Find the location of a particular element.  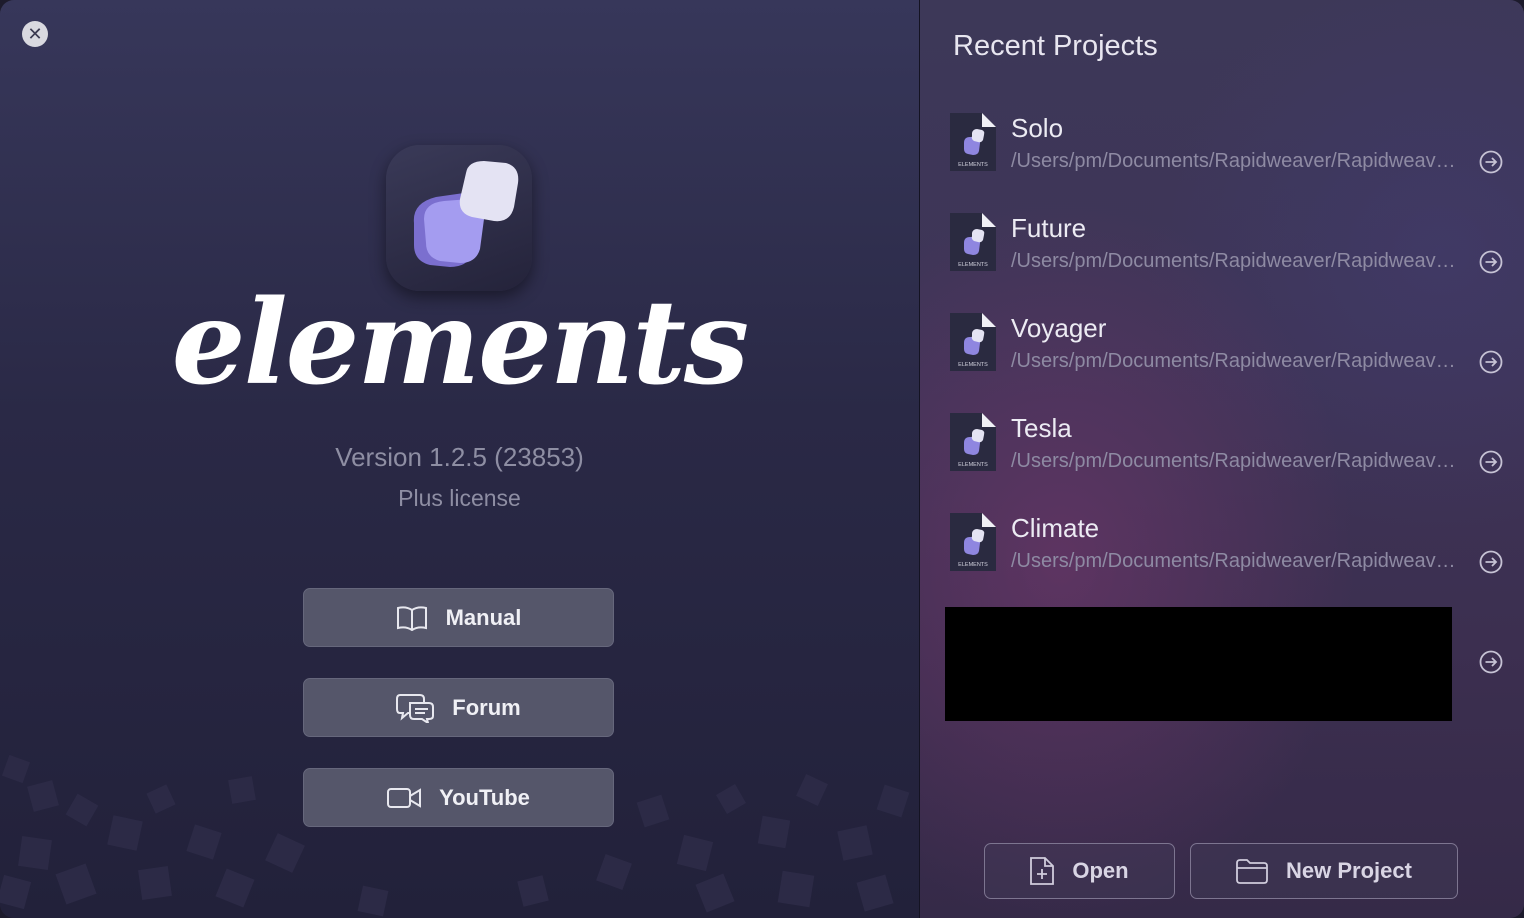

project-name: Voyager is located at coordinates (1059, 328).